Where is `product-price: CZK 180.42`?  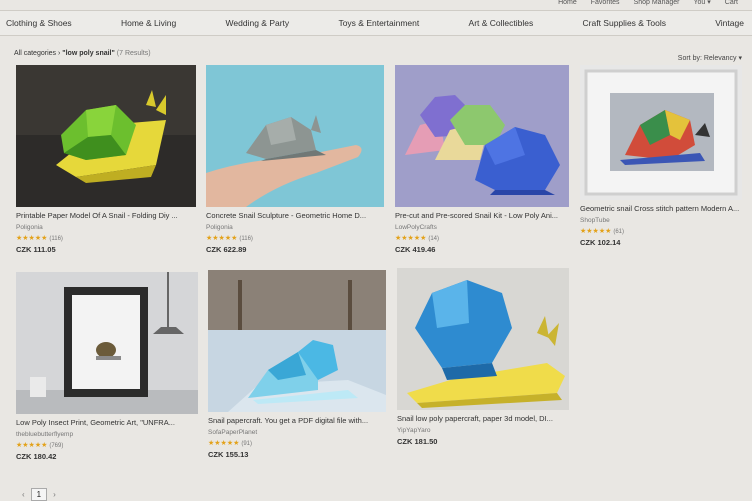
product-price: CZK 180.42 is located at coordinates (36, 456).